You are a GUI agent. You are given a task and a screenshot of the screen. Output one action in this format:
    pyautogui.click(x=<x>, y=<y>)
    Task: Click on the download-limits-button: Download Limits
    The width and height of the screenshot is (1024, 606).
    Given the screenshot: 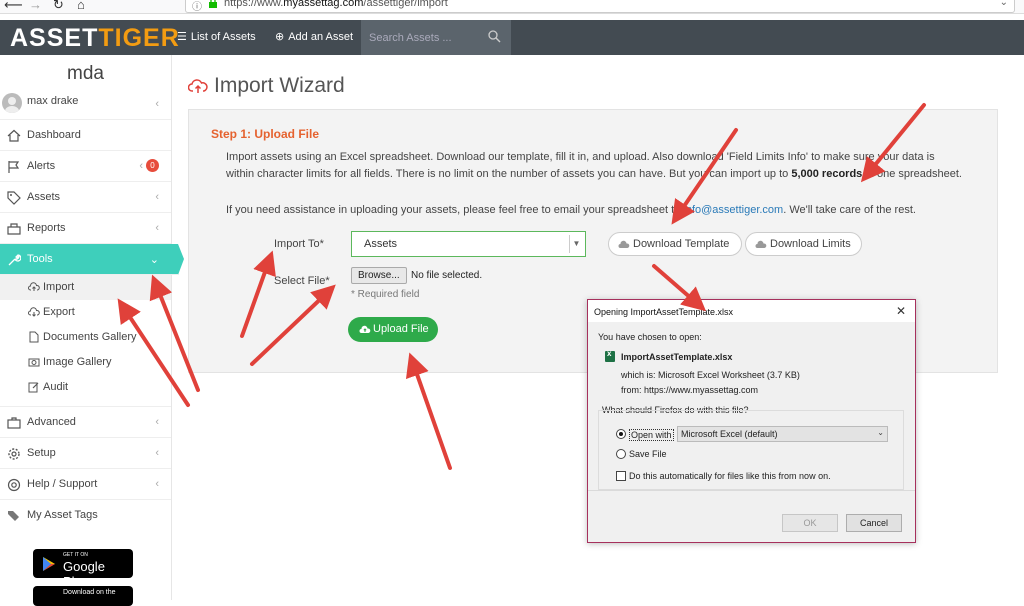 What is the action you would take?
    pyautogui.click(x=803, y=244)
    